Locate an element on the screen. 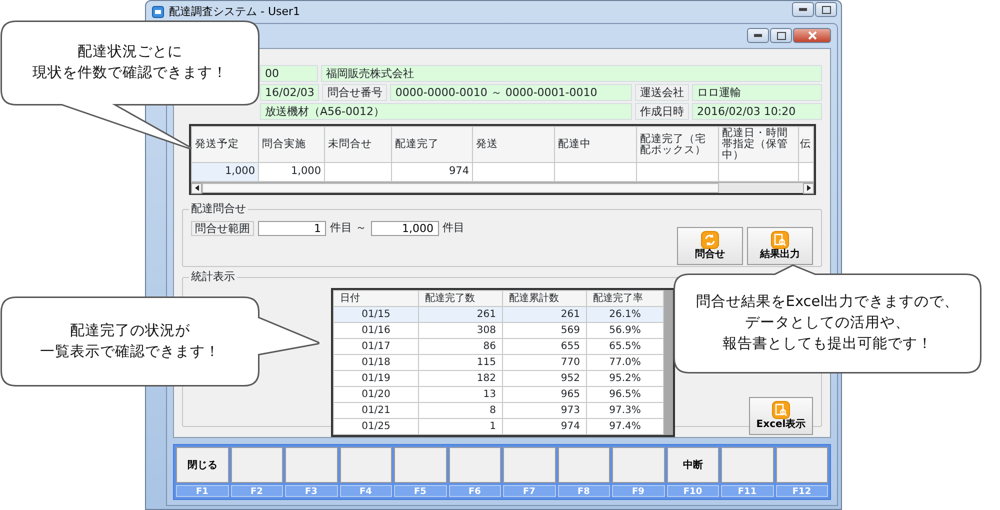 This screenshot has height=510, width=1000. table-cell: 26.1% is located at coordinates (625, 314).